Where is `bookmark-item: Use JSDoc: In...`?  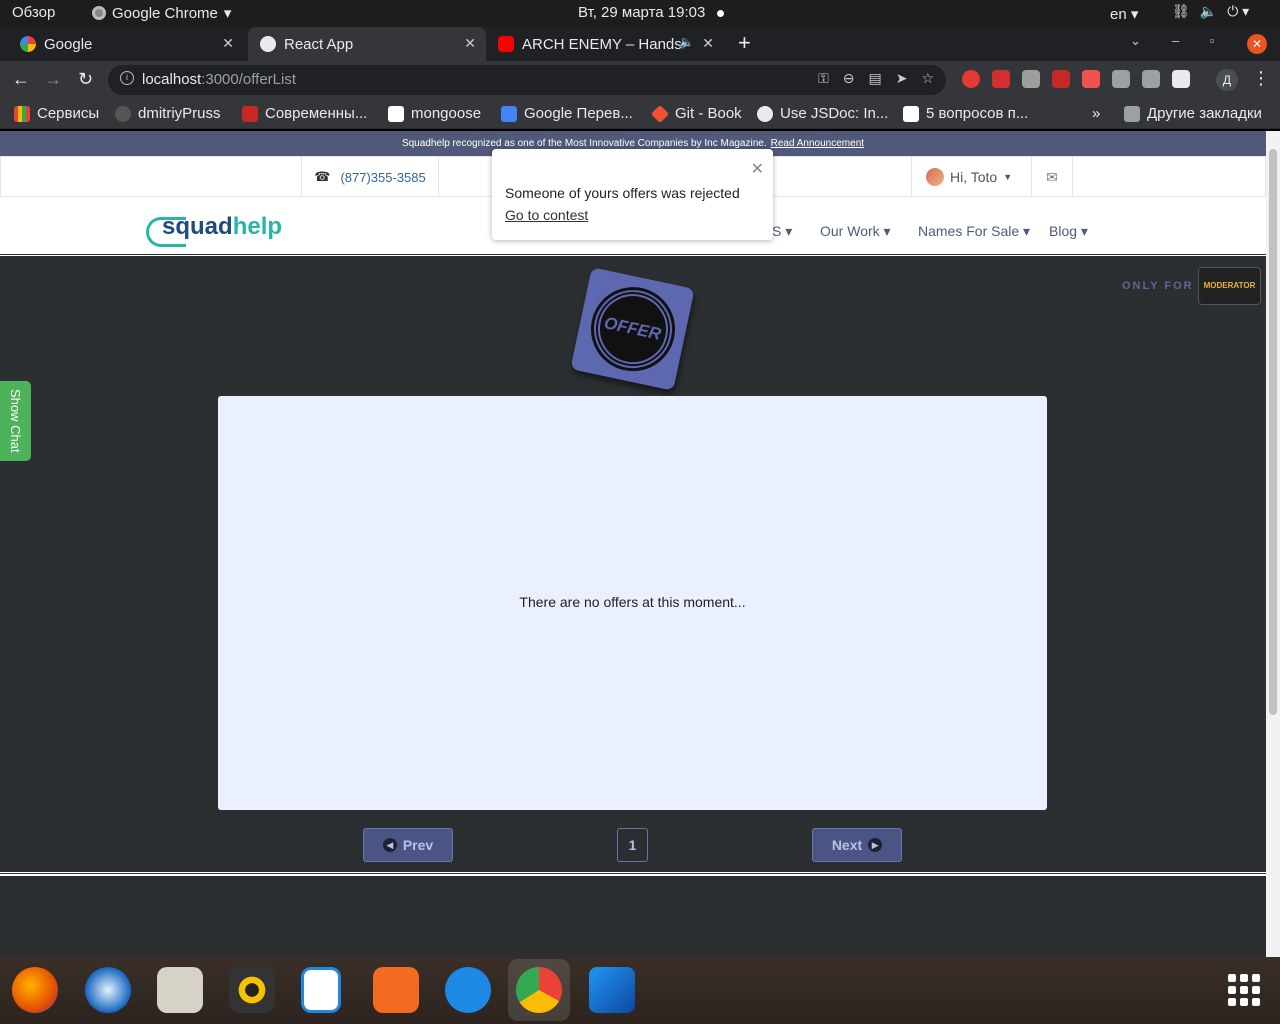
bookmark-item: Use JSDoc: In... is located at coordinates (822, 113).